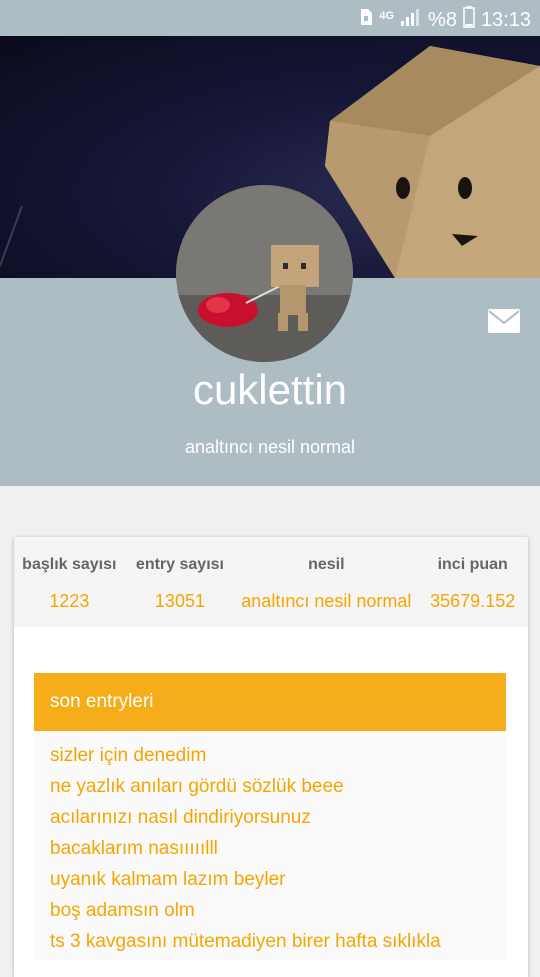 The height and width of the screenshot is (977, 540). Describe the element at coordinates (326, 582) in the screenshot. I see `stat-generation: nesil analtıncı nesil normal` at that location.